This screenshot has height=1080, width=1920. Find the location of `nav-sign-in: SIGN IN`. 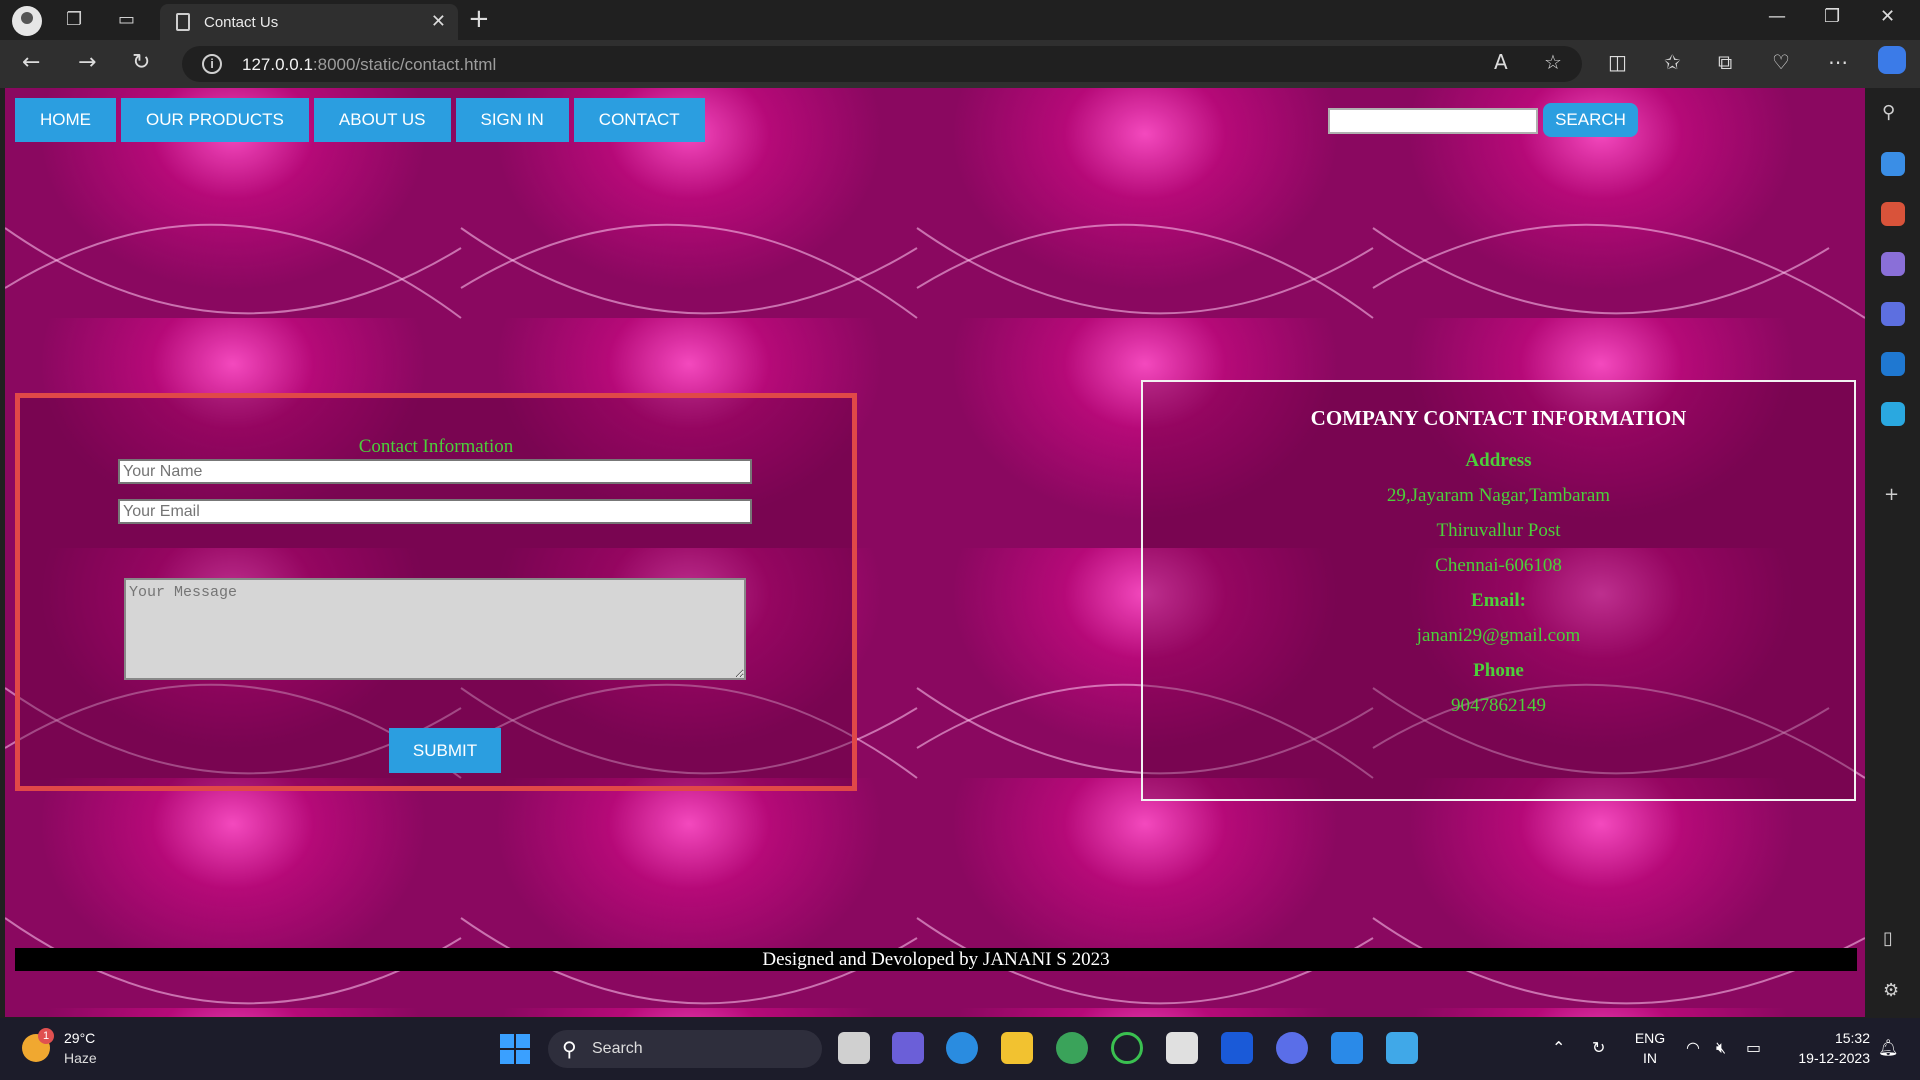

nav-sign-in: SIGN IN is located at coordinates (512, 120).